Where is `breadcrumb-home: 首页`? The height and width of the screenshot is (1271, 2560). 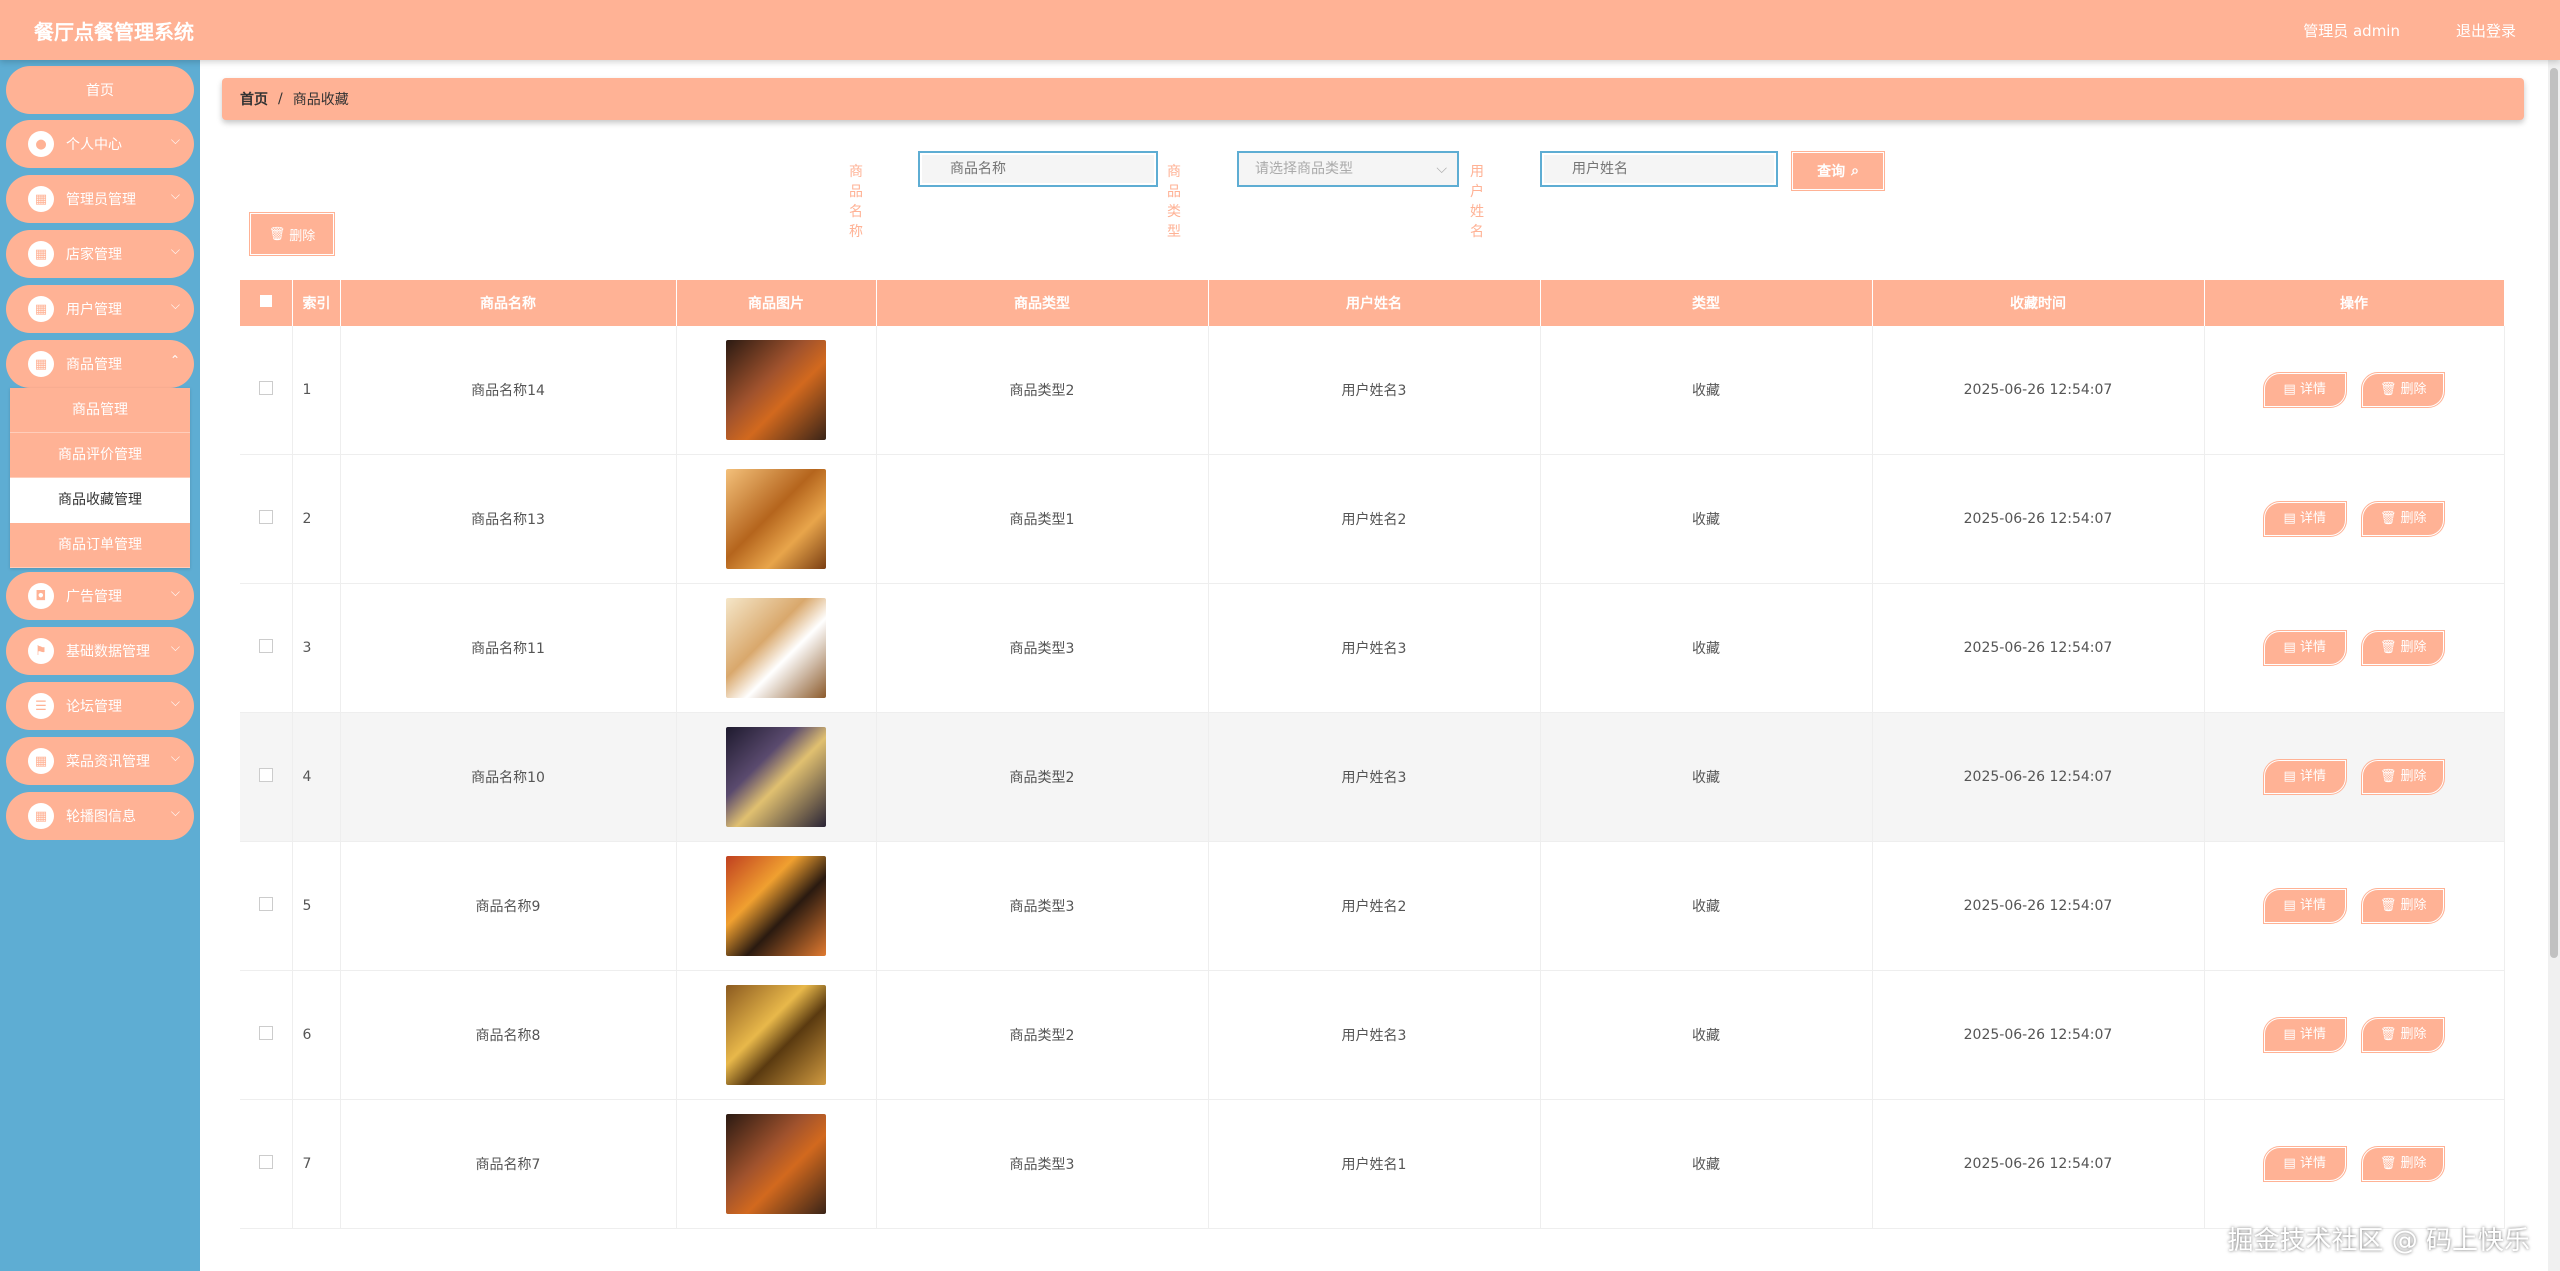 breadcrumb-home: 首页 is located at coordinates (254, 99).